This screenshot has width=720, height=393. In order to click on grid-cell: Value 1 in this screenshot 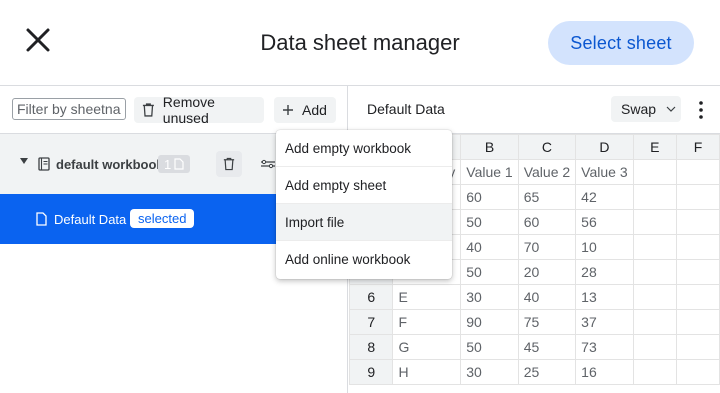, I will do `click(489, 172)`.